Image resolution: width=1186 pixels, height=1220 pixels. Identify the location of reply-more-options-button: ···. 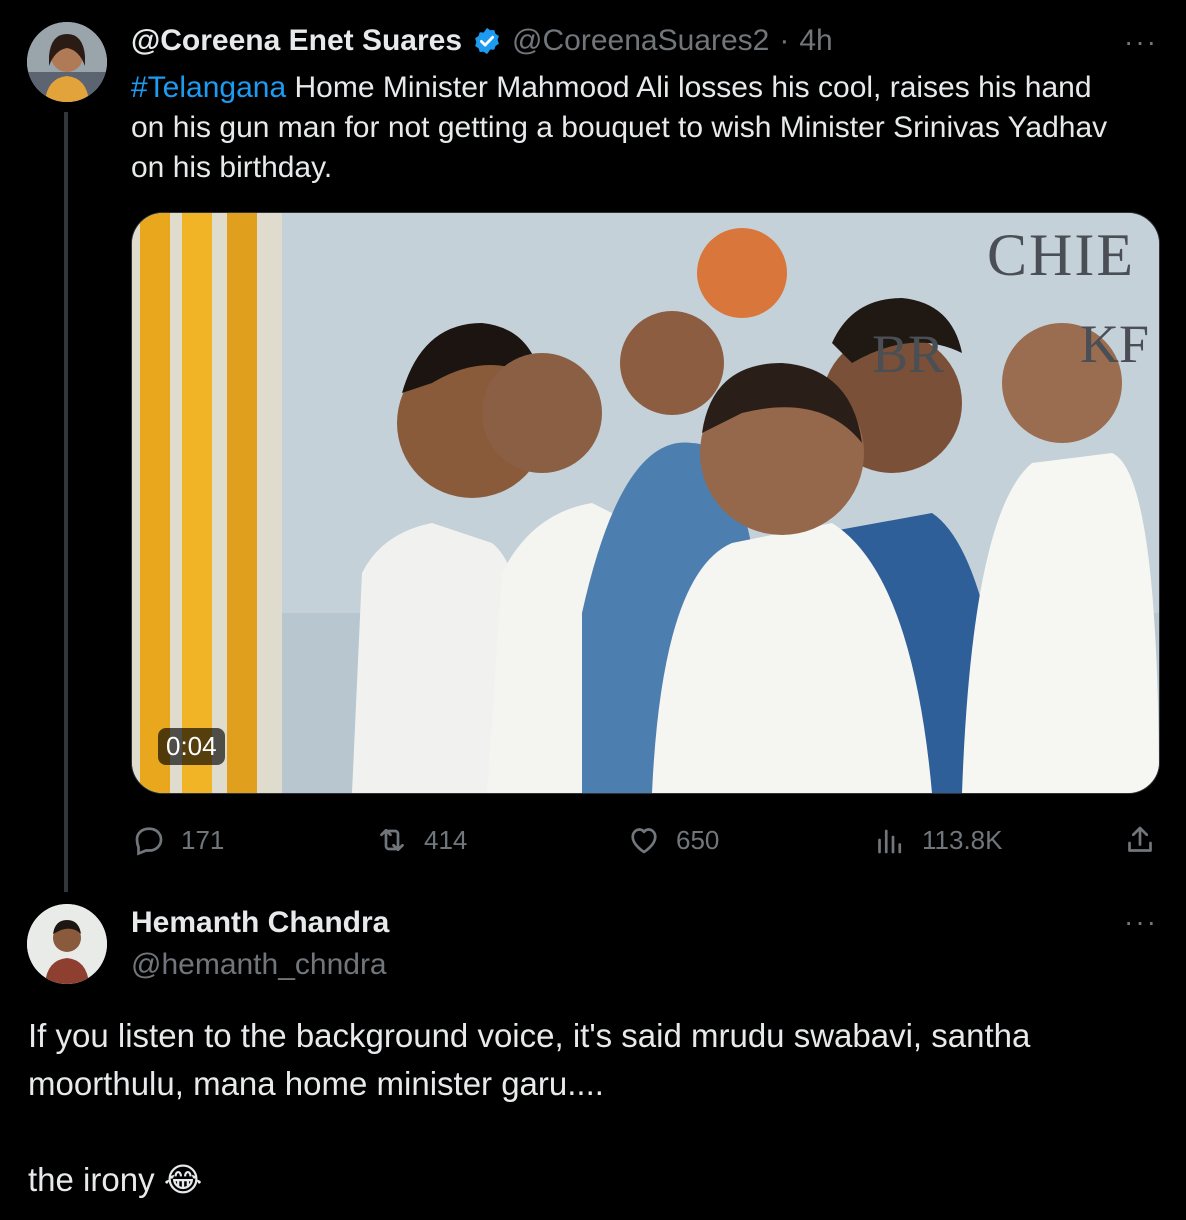
(1141, 922).